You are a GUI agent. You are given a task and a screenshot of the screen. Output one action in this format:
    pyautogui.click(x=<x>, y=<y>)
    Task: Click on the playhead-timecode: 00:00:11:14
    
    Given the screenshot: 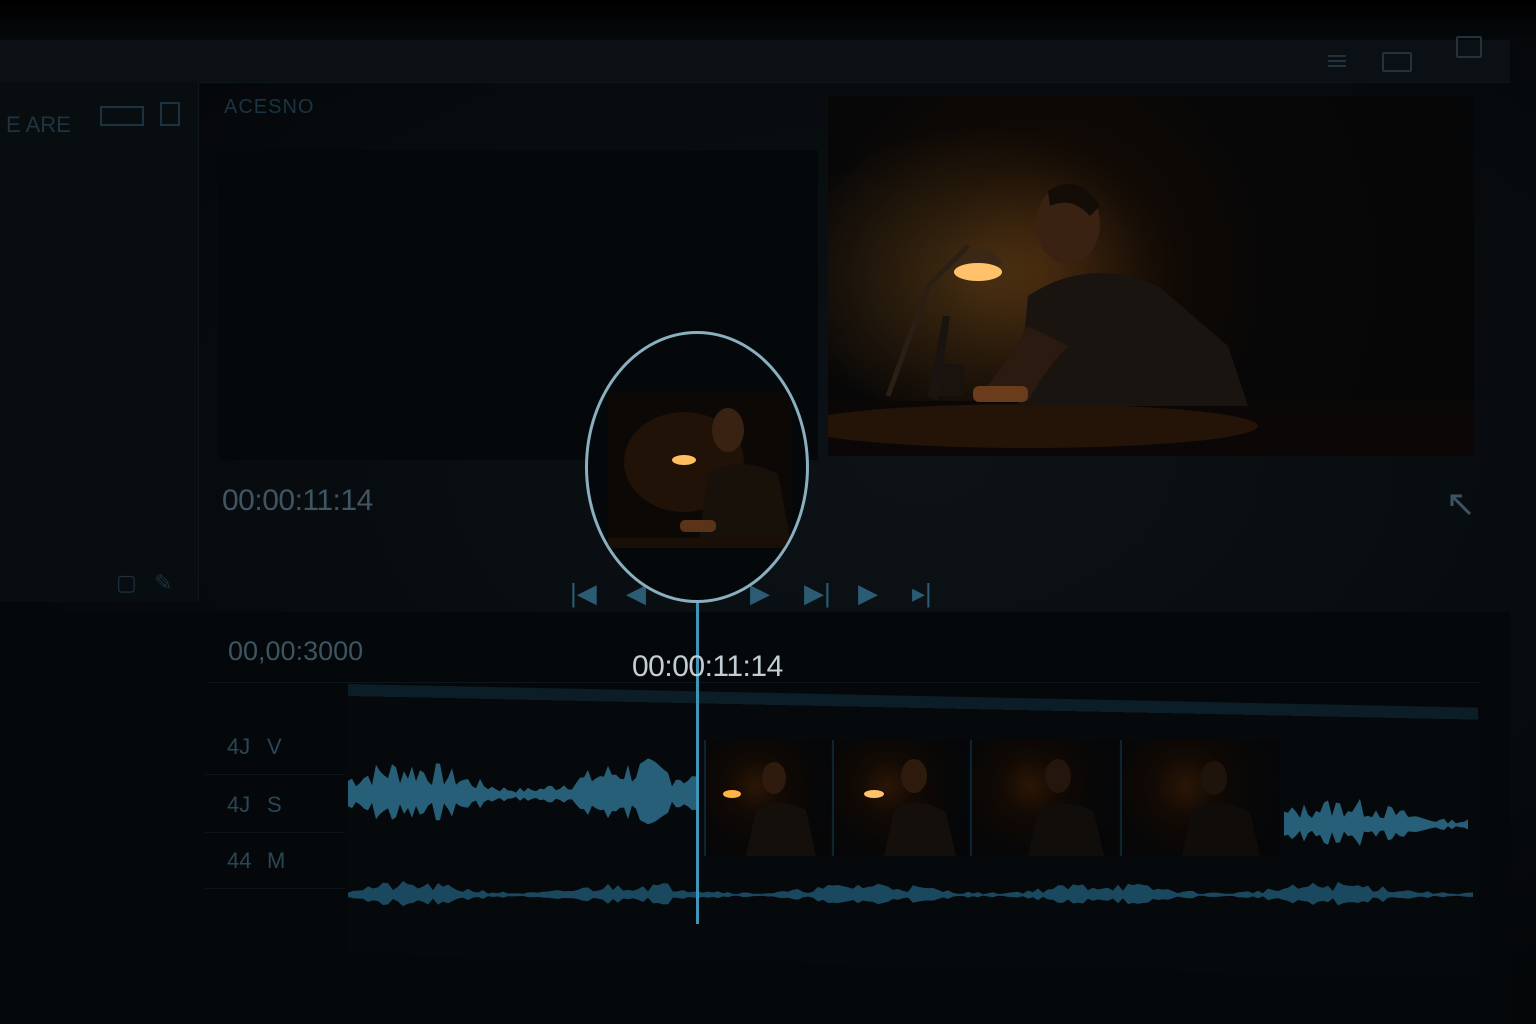 What is the action you would take?
    pyautogui.click(x=707, y=666)
    